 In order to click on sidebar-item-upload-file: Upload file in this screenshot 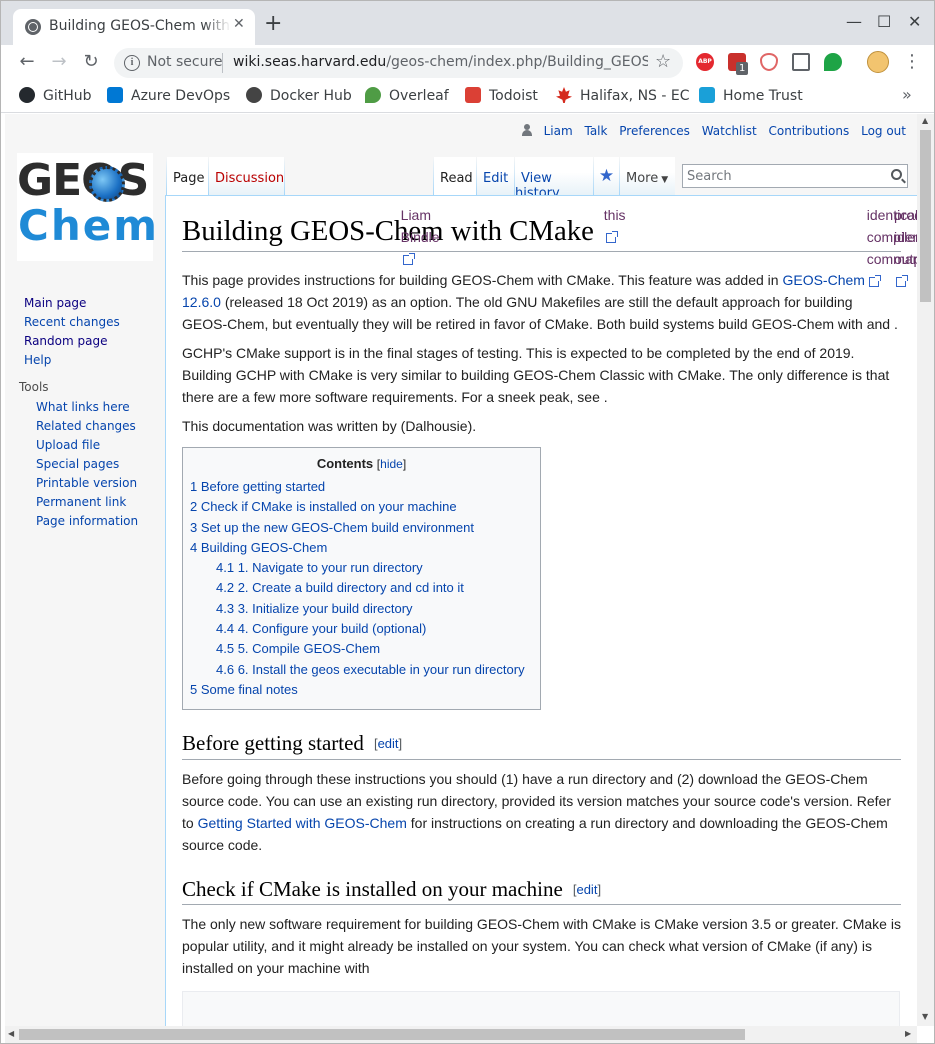, I will do `click(87, 445)`.